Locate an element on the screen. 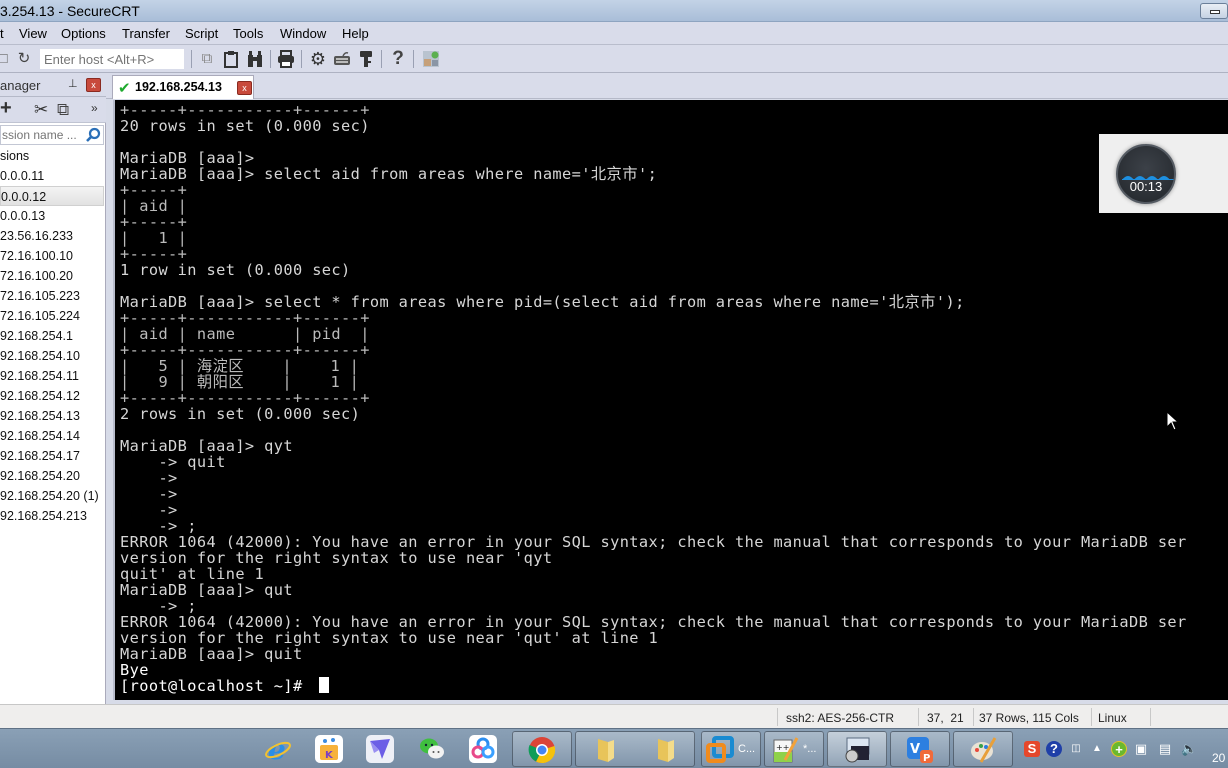 Image resolution: width=1228 pixels, height=768 pixels. session-item: 0.0.0.13 is located at coordinates (52, 216).